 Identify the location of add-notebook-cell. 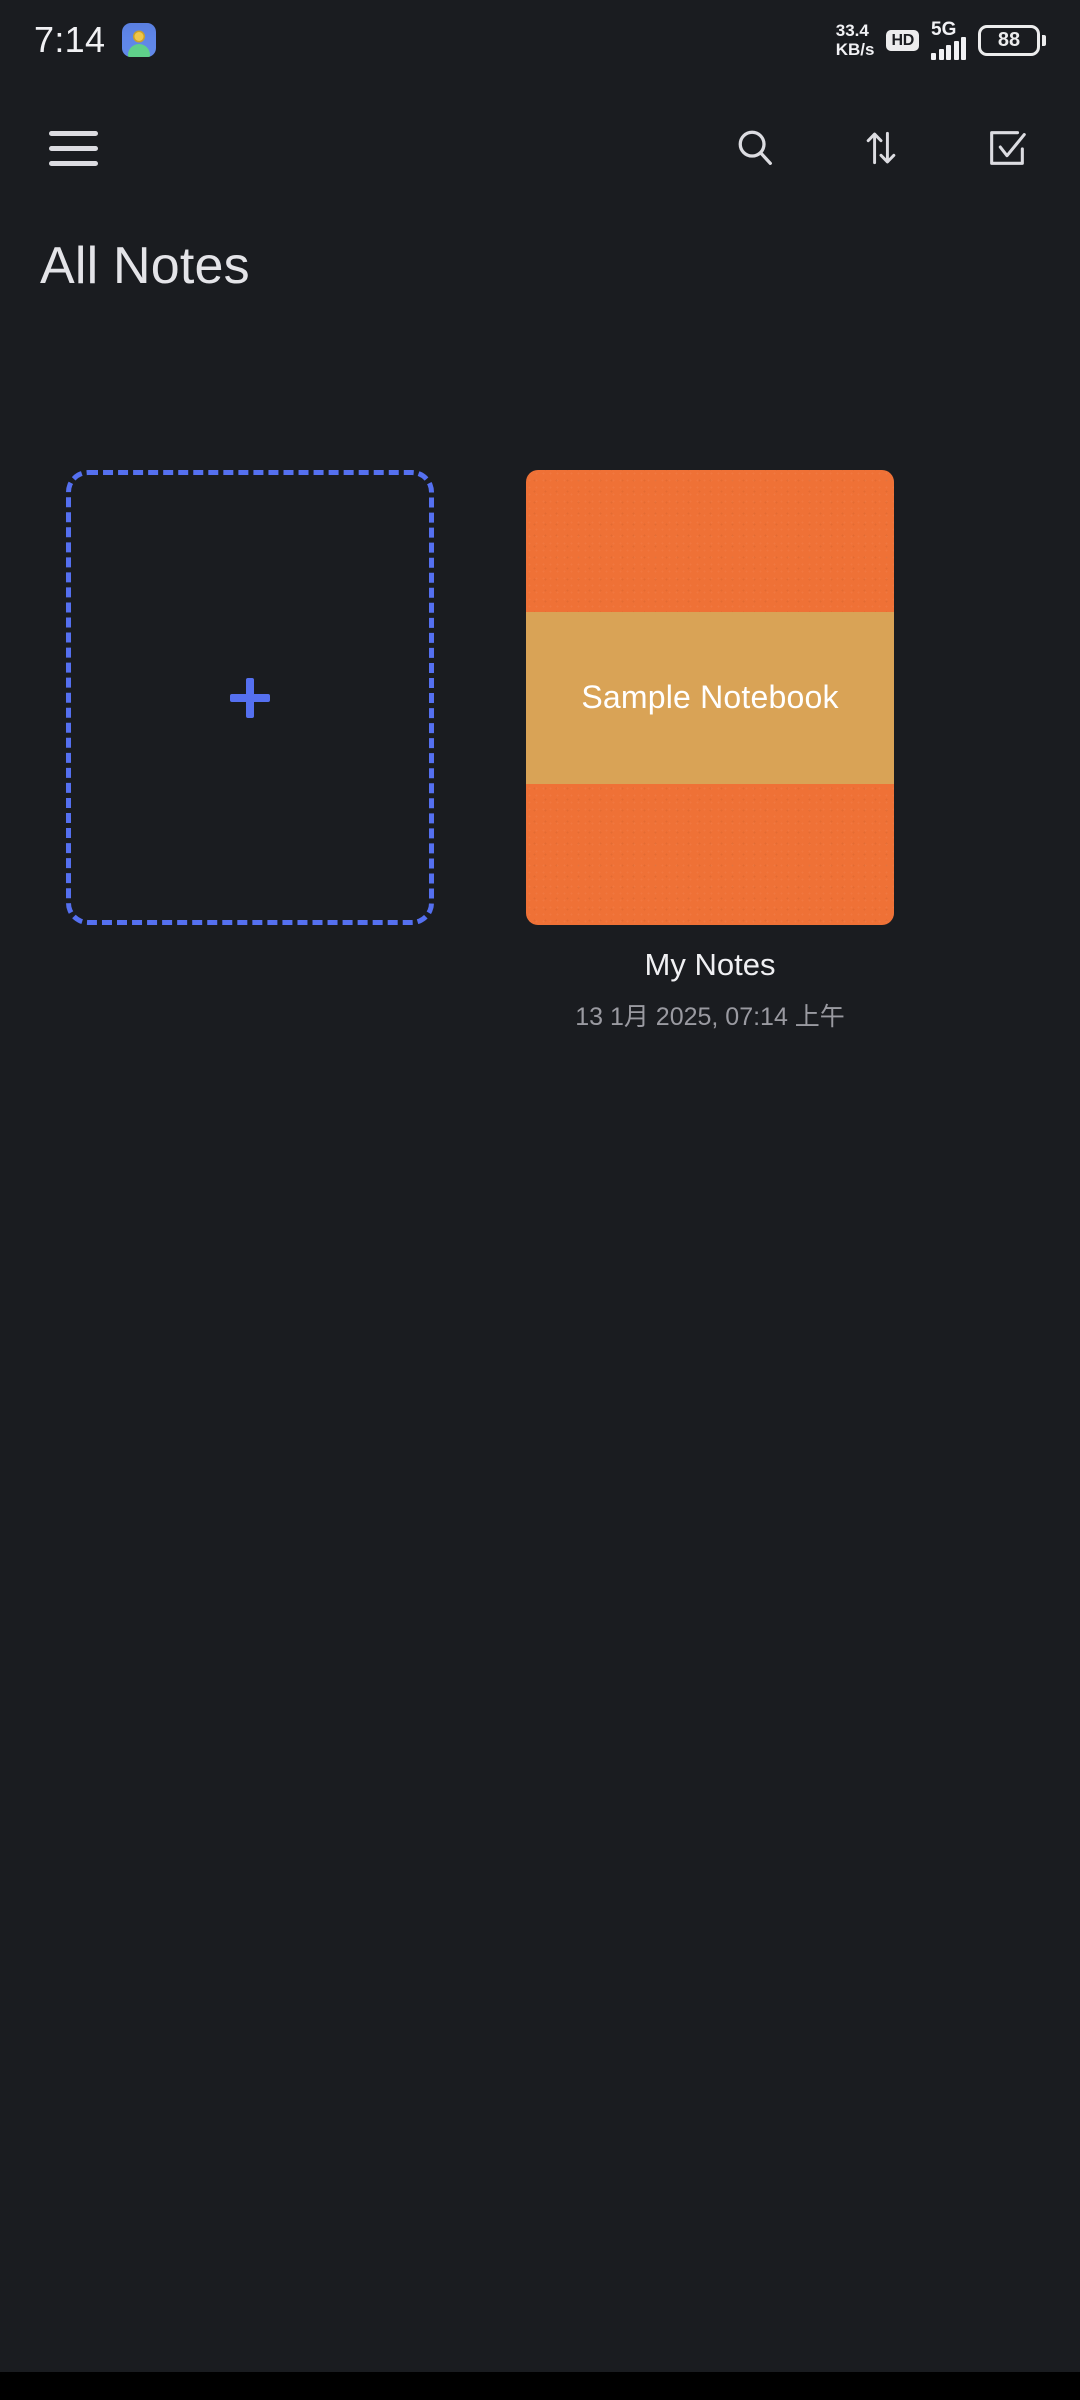
(250, 751).